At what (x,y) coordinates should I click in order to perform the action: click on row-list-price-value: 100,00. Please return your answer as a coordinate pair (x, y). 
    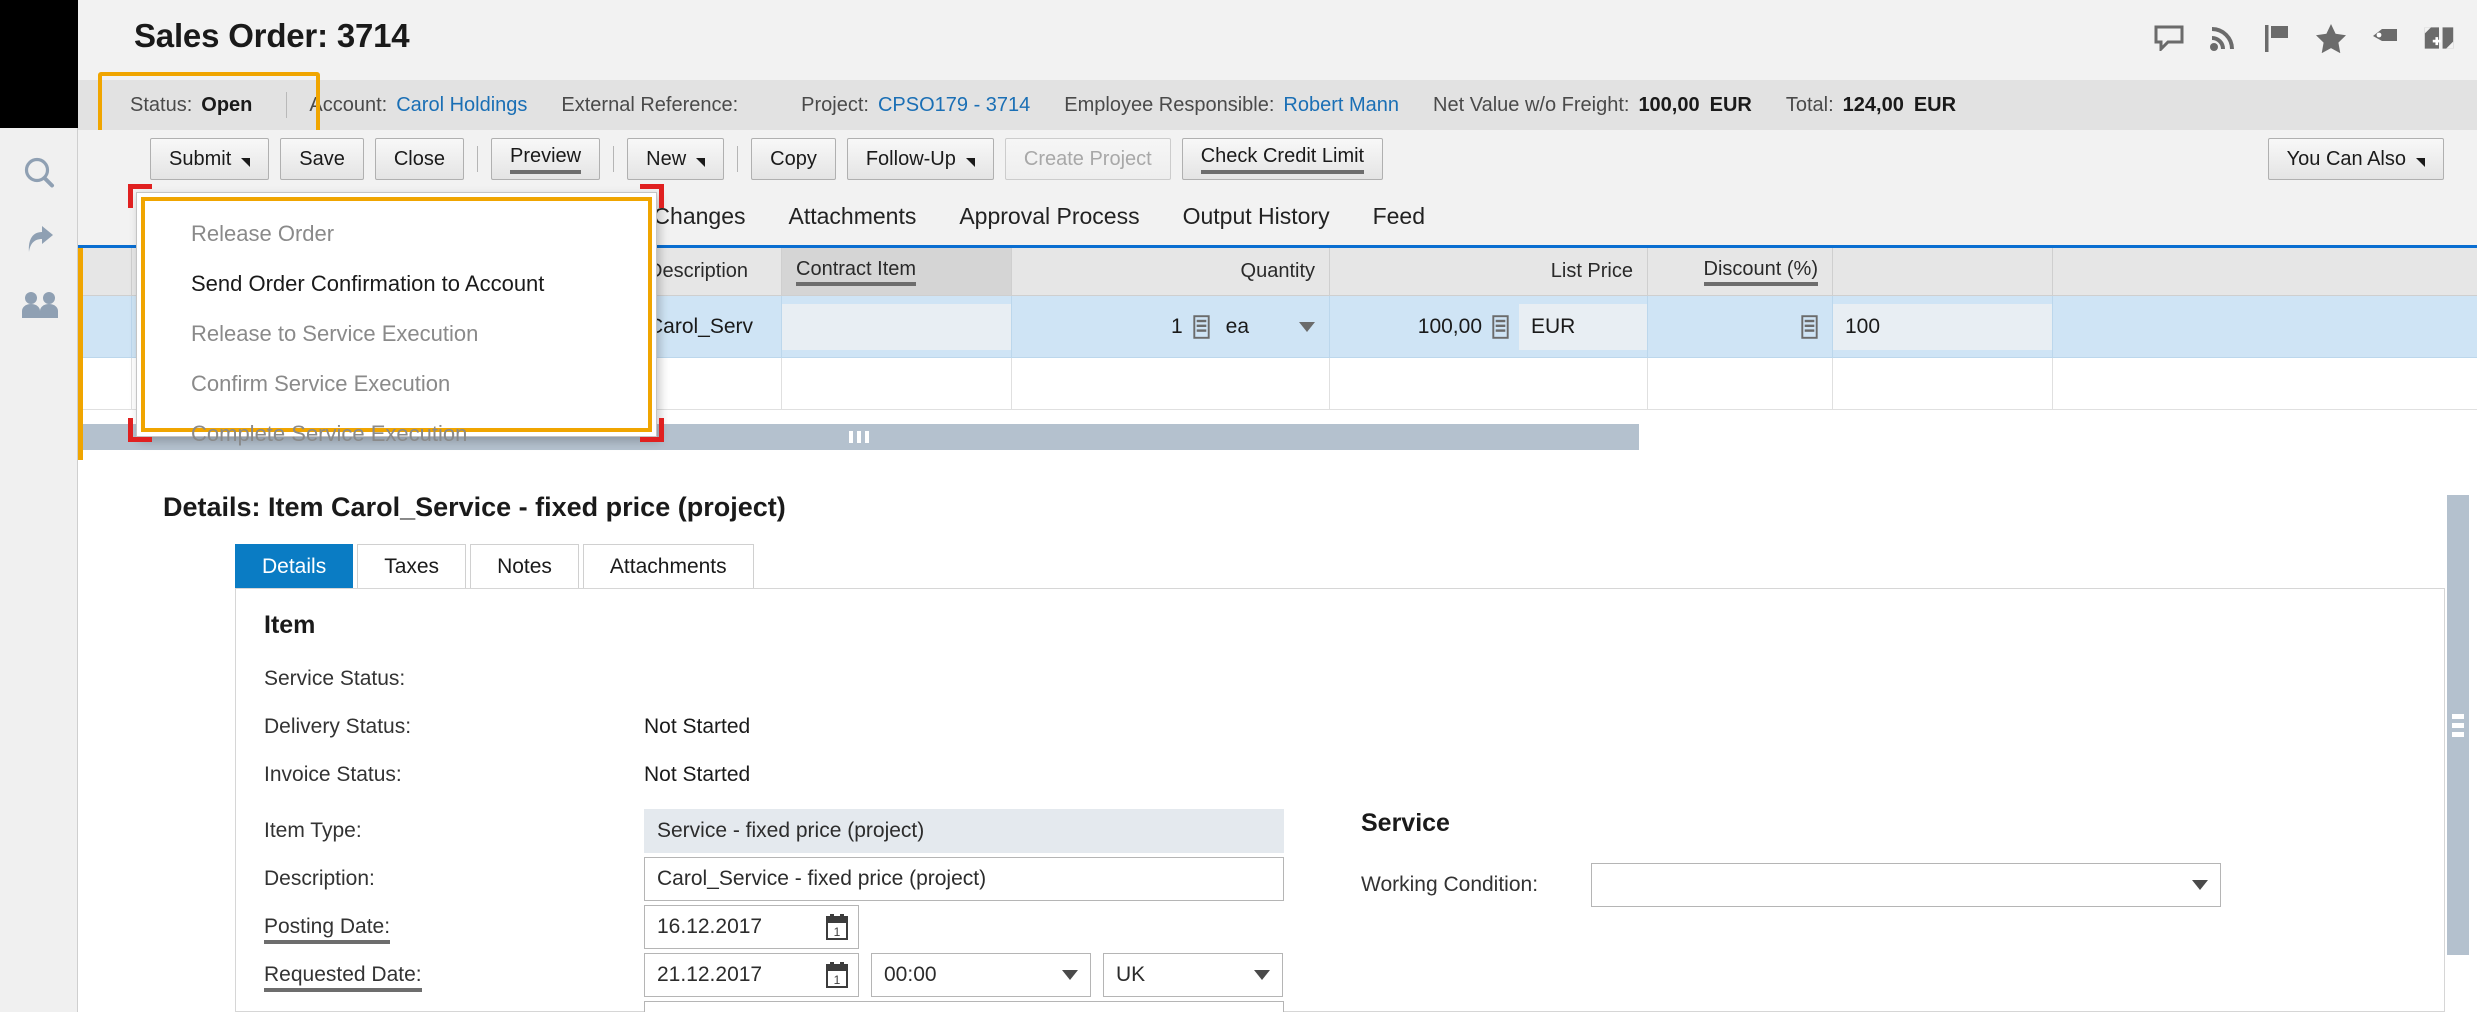
    Looking at the image, I should click on (1450, 327).